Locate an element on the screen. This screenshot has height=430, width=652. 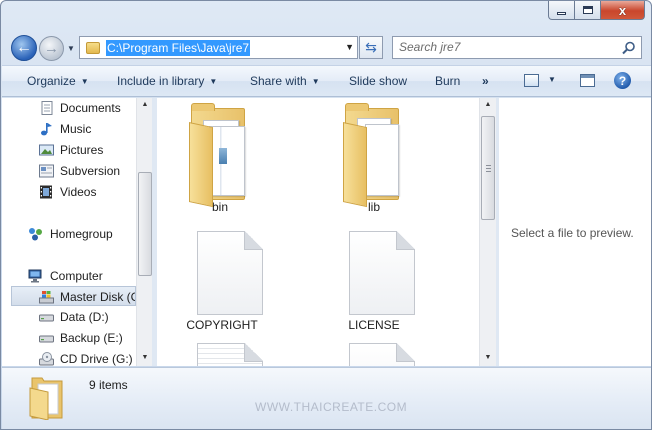
nav-item-label: Pictures is located at coordinates (82, 150).